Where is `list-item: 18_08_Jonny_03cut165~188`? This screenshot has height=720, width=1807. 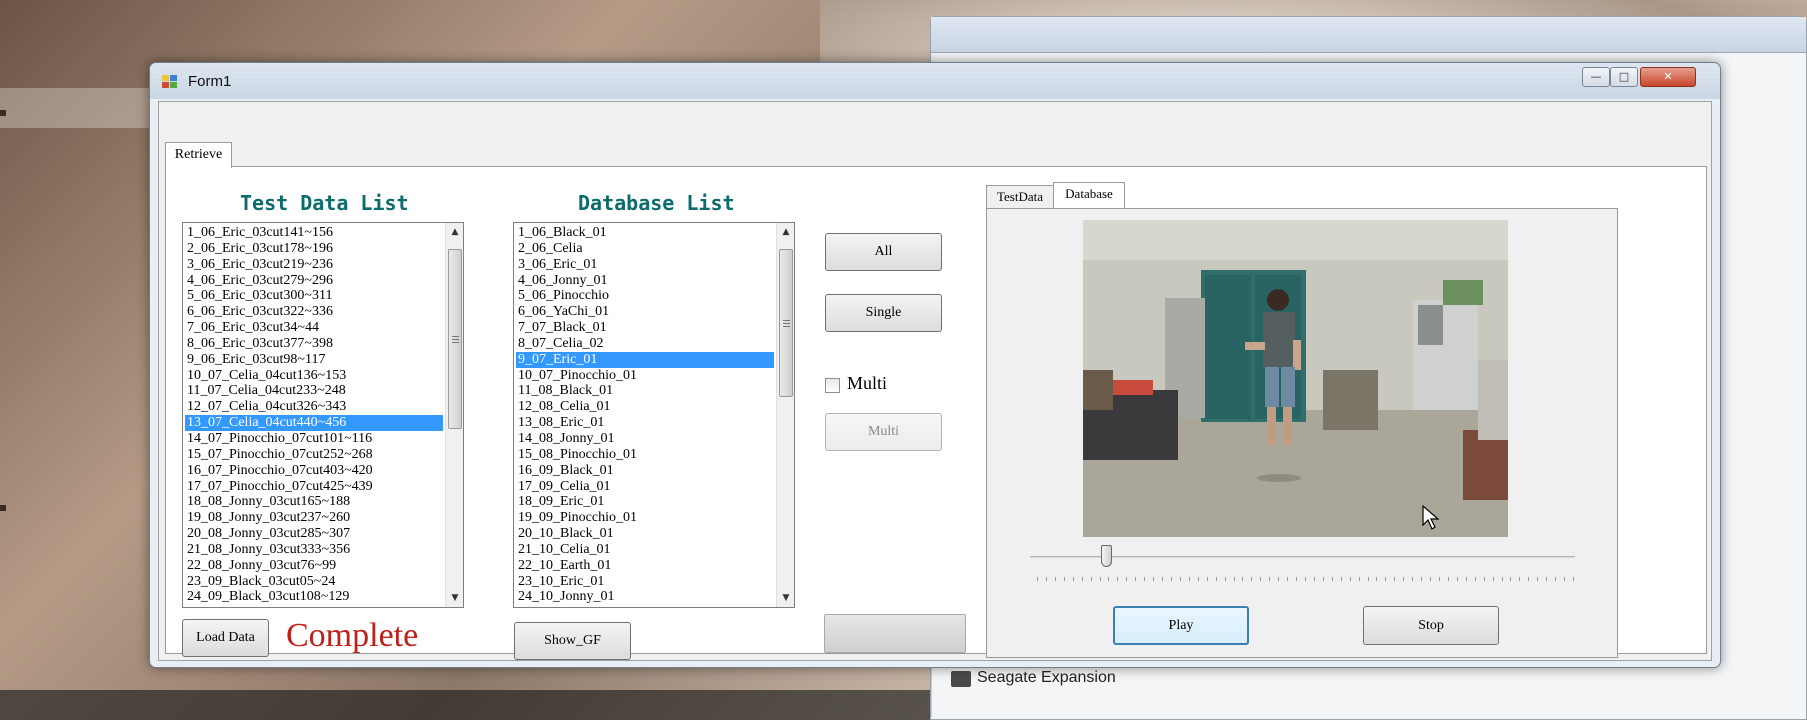 list-item: 18_08_Jonny_03cut165~188 is located at coordinates (314, 502).